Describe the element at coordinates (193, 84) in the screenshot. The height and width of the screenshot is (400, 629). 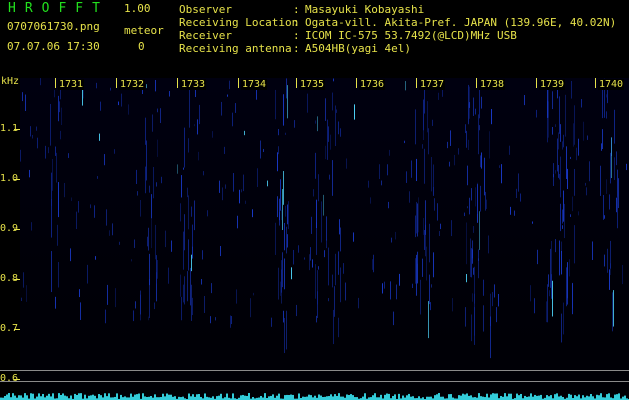
I see `time-label-1733: 1733` at that location.